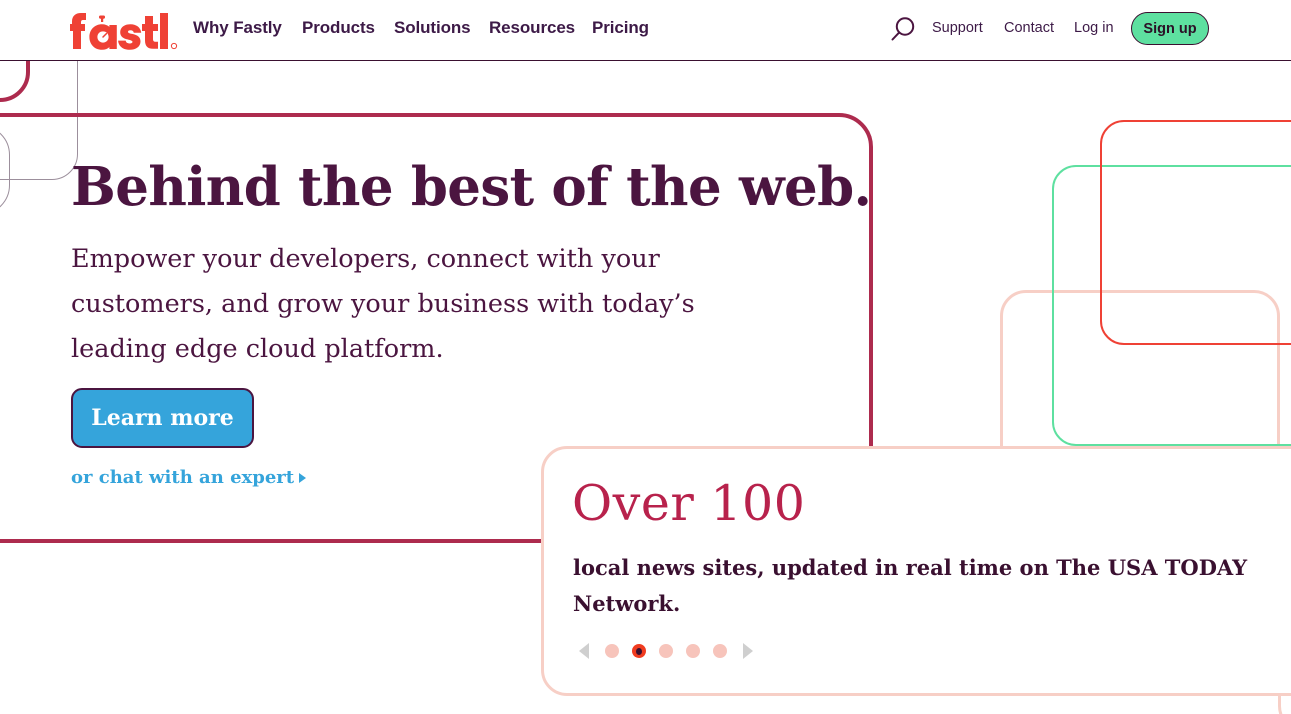  Describe the element at coordinates (1195, 232) in the screenshot. I see `decorative-red-rect` at that location.